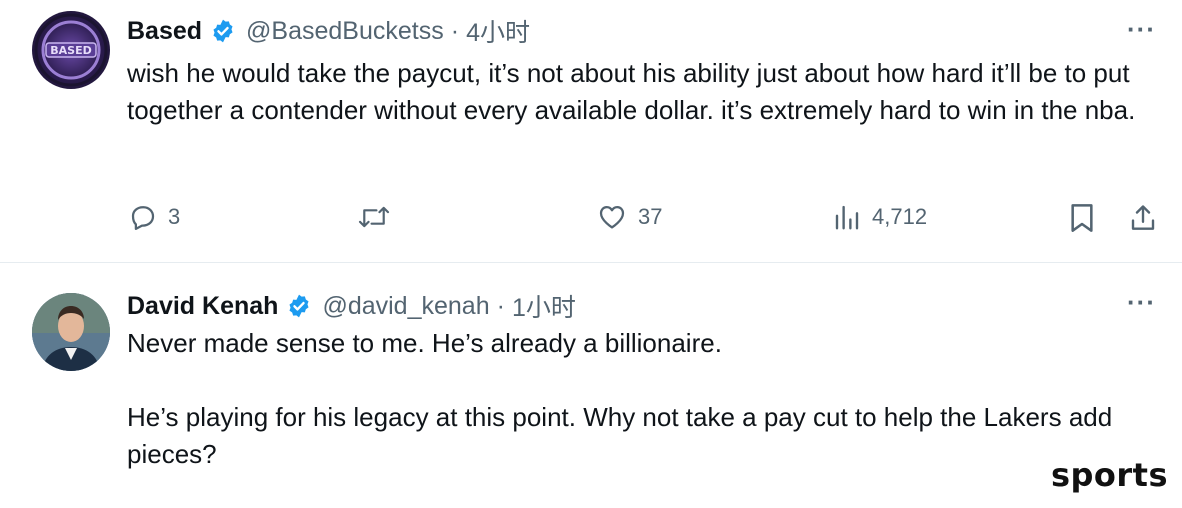 The image size is (1182, 508). Describe the element at coordinates (202, 306) in the screenshot. I see `author-name: David Kenah` at that location.